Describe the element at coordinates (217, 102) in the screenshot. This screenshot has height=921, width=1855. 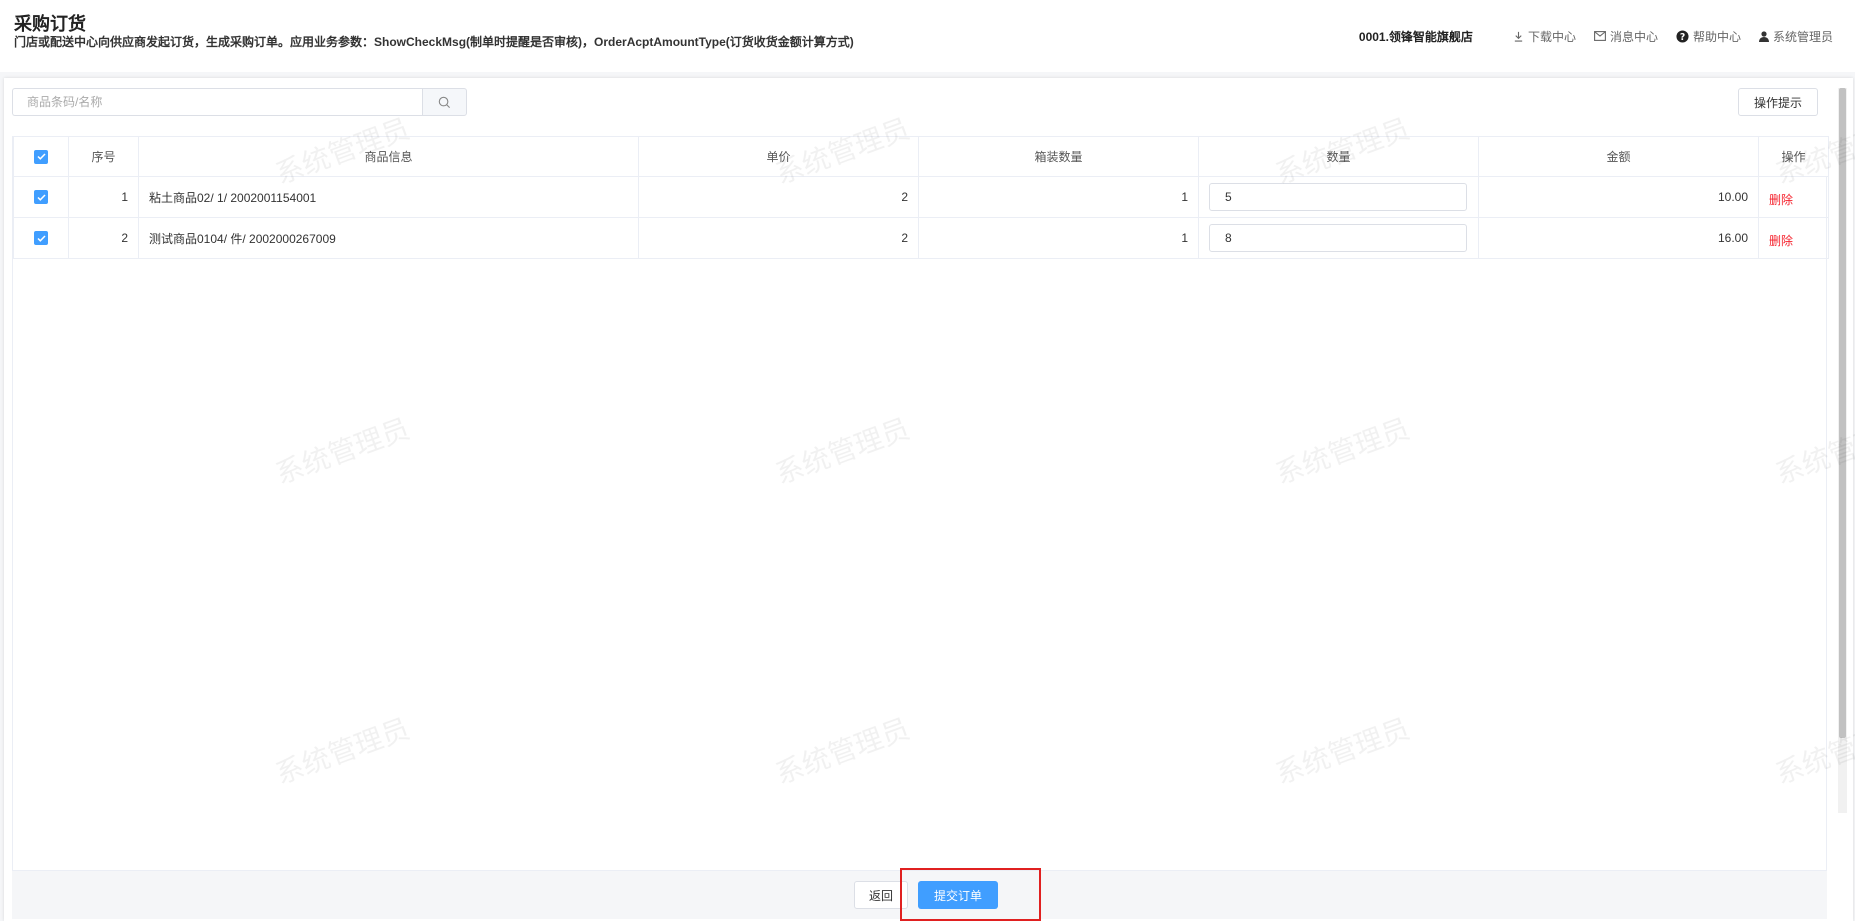
I see `search-input` at that location.